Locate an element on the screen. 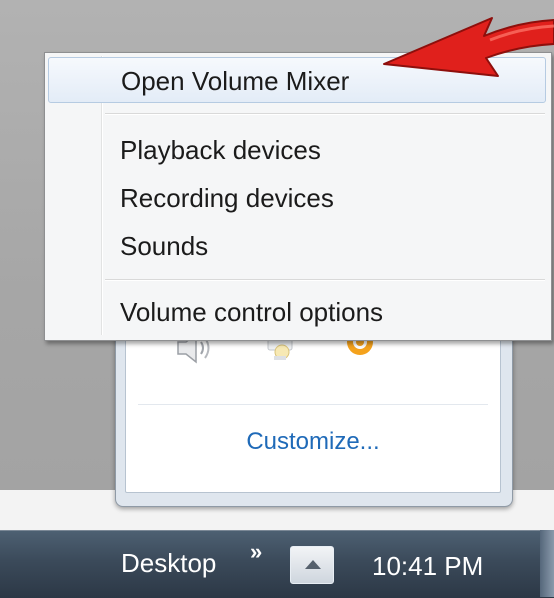 The height and width of the screenshot is (598, 554). show-desktop-edge is located at coordinates (547, 563).